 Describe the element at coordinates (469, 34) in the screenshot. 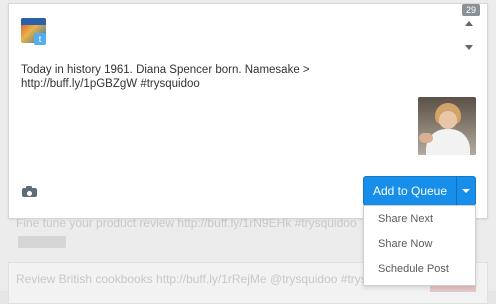

I see `scrollbar` at that location.